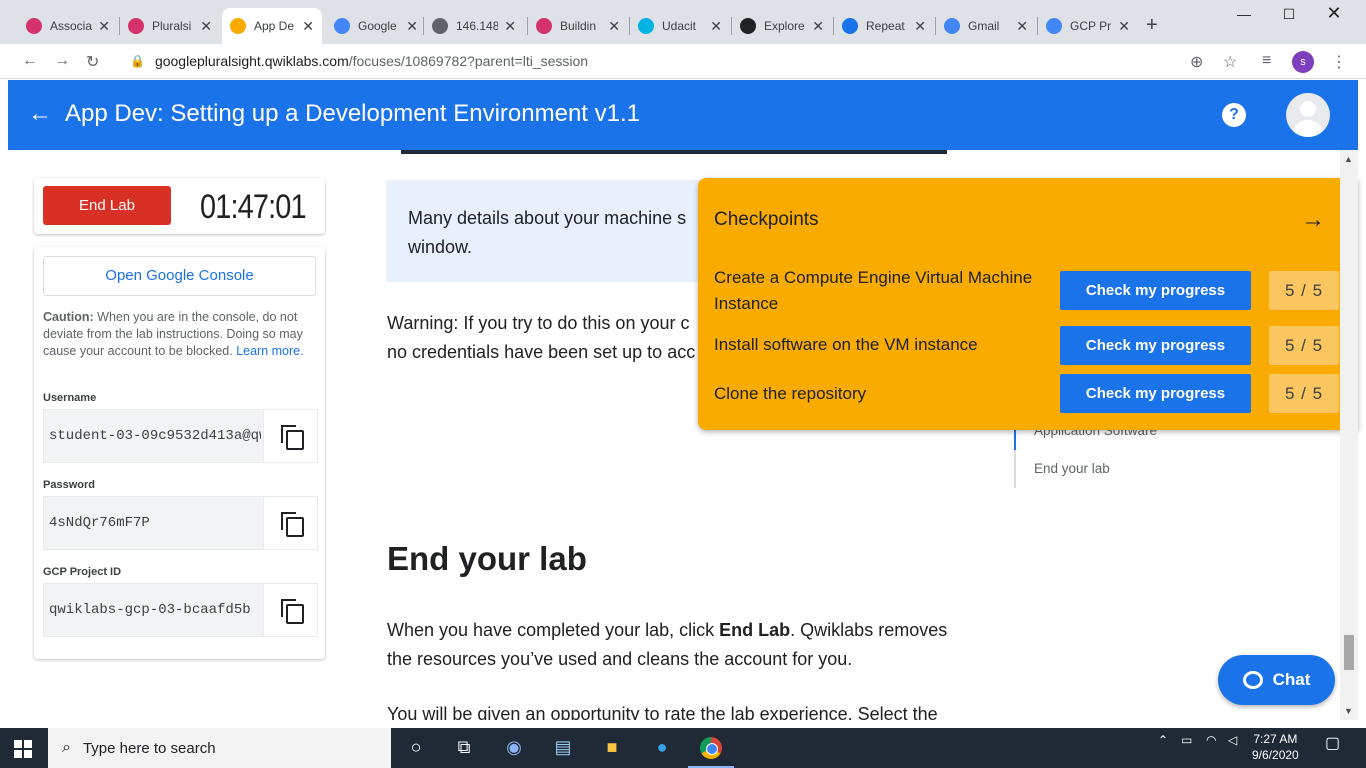 The image size is (1366, 768). Describe the element at coordinates (179, 276) in the screenshot. I see `open-google-console-button: Open Google Console` at that location.